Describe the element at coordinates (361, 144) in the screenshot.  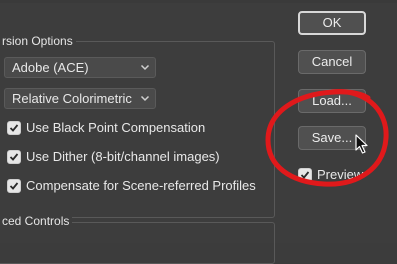
I see `mouse-cursor-icon` at that location.